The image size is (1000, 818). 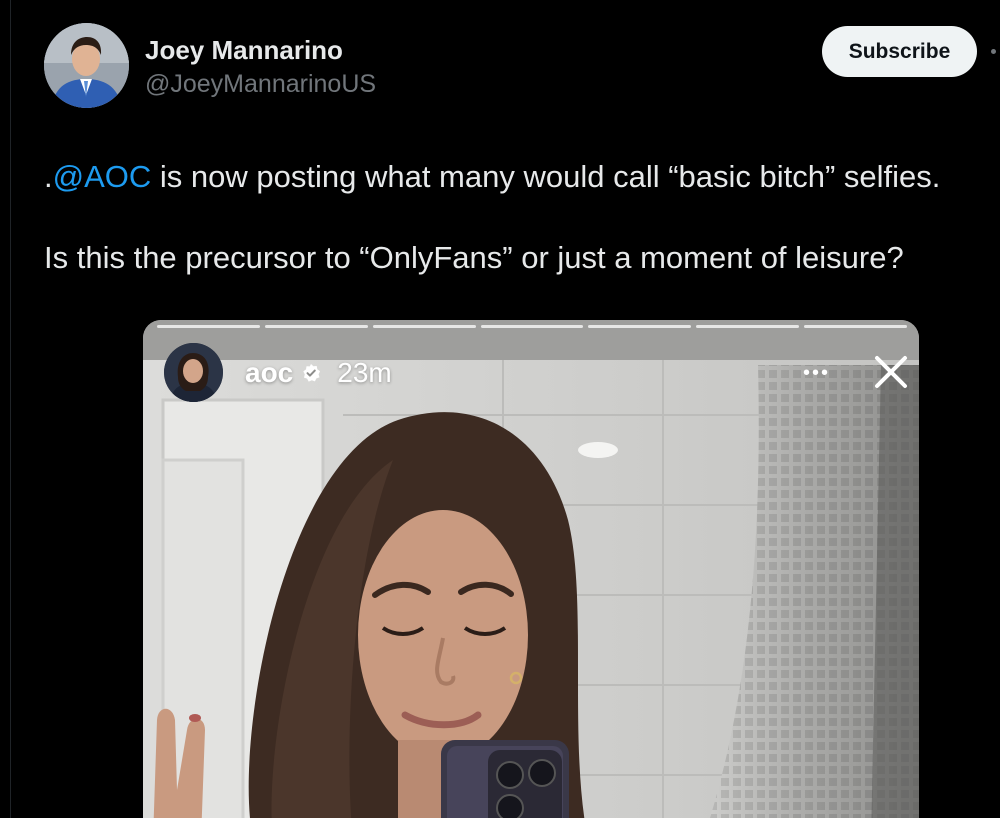 I want to click on column-divider, so click(x=10, y=409).